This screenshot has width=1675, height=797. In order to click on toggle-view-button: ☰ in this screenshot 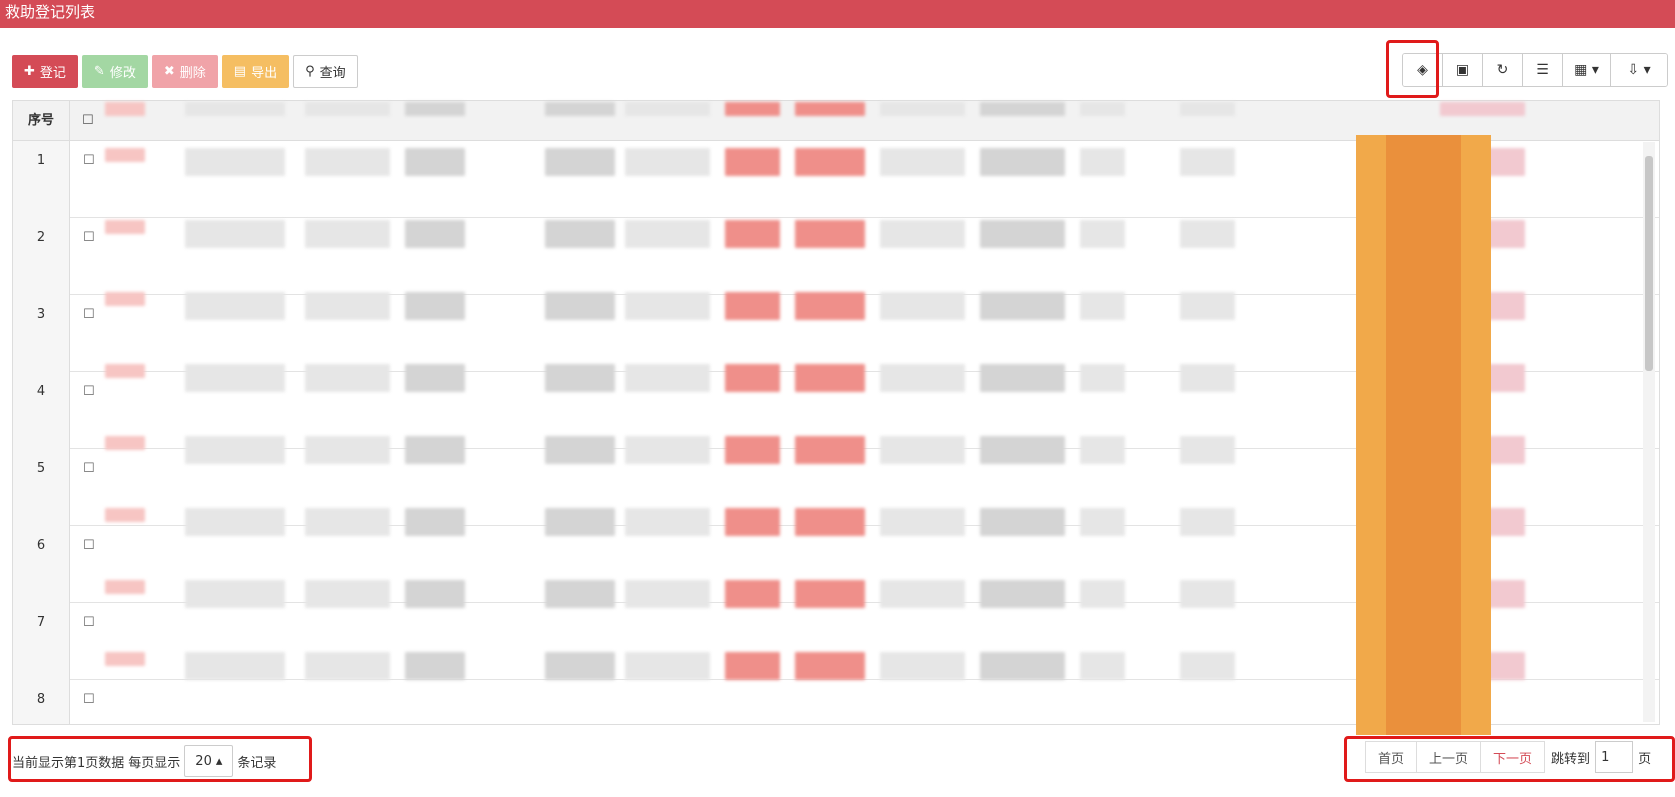, I will do `click(1543, 70)`.